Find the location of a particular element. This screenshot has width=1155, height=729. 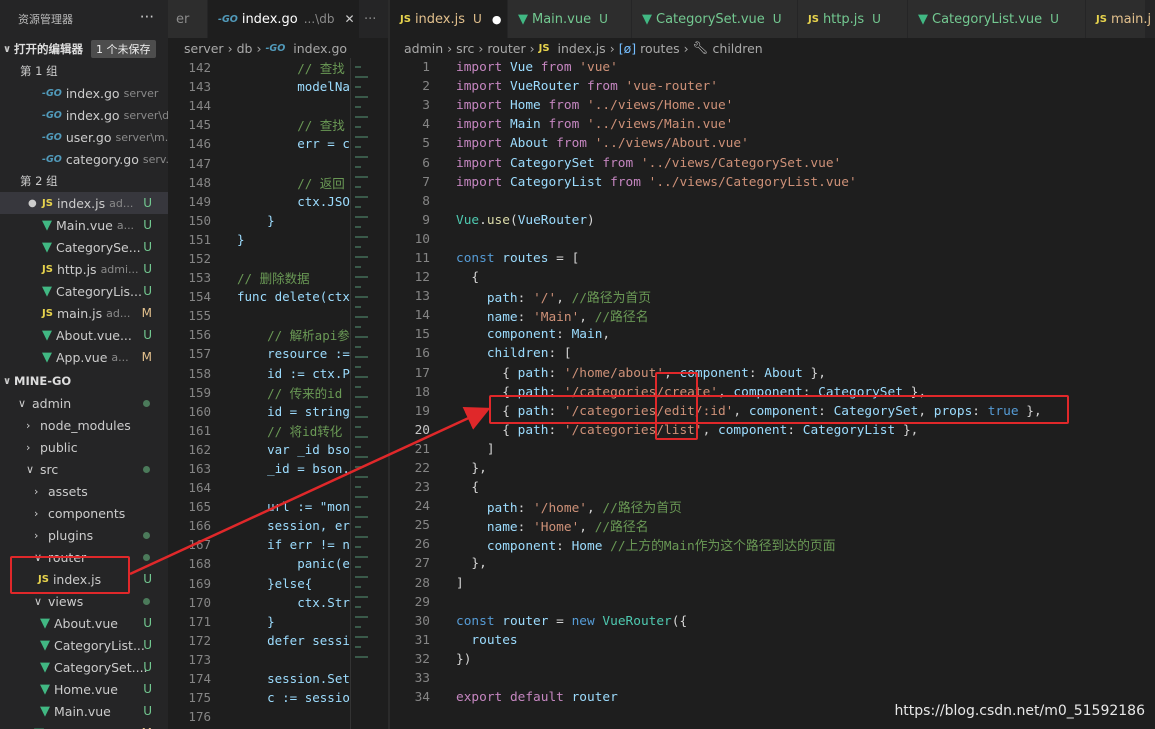

js-file-icon: JS is located at coordinates (405, 19).